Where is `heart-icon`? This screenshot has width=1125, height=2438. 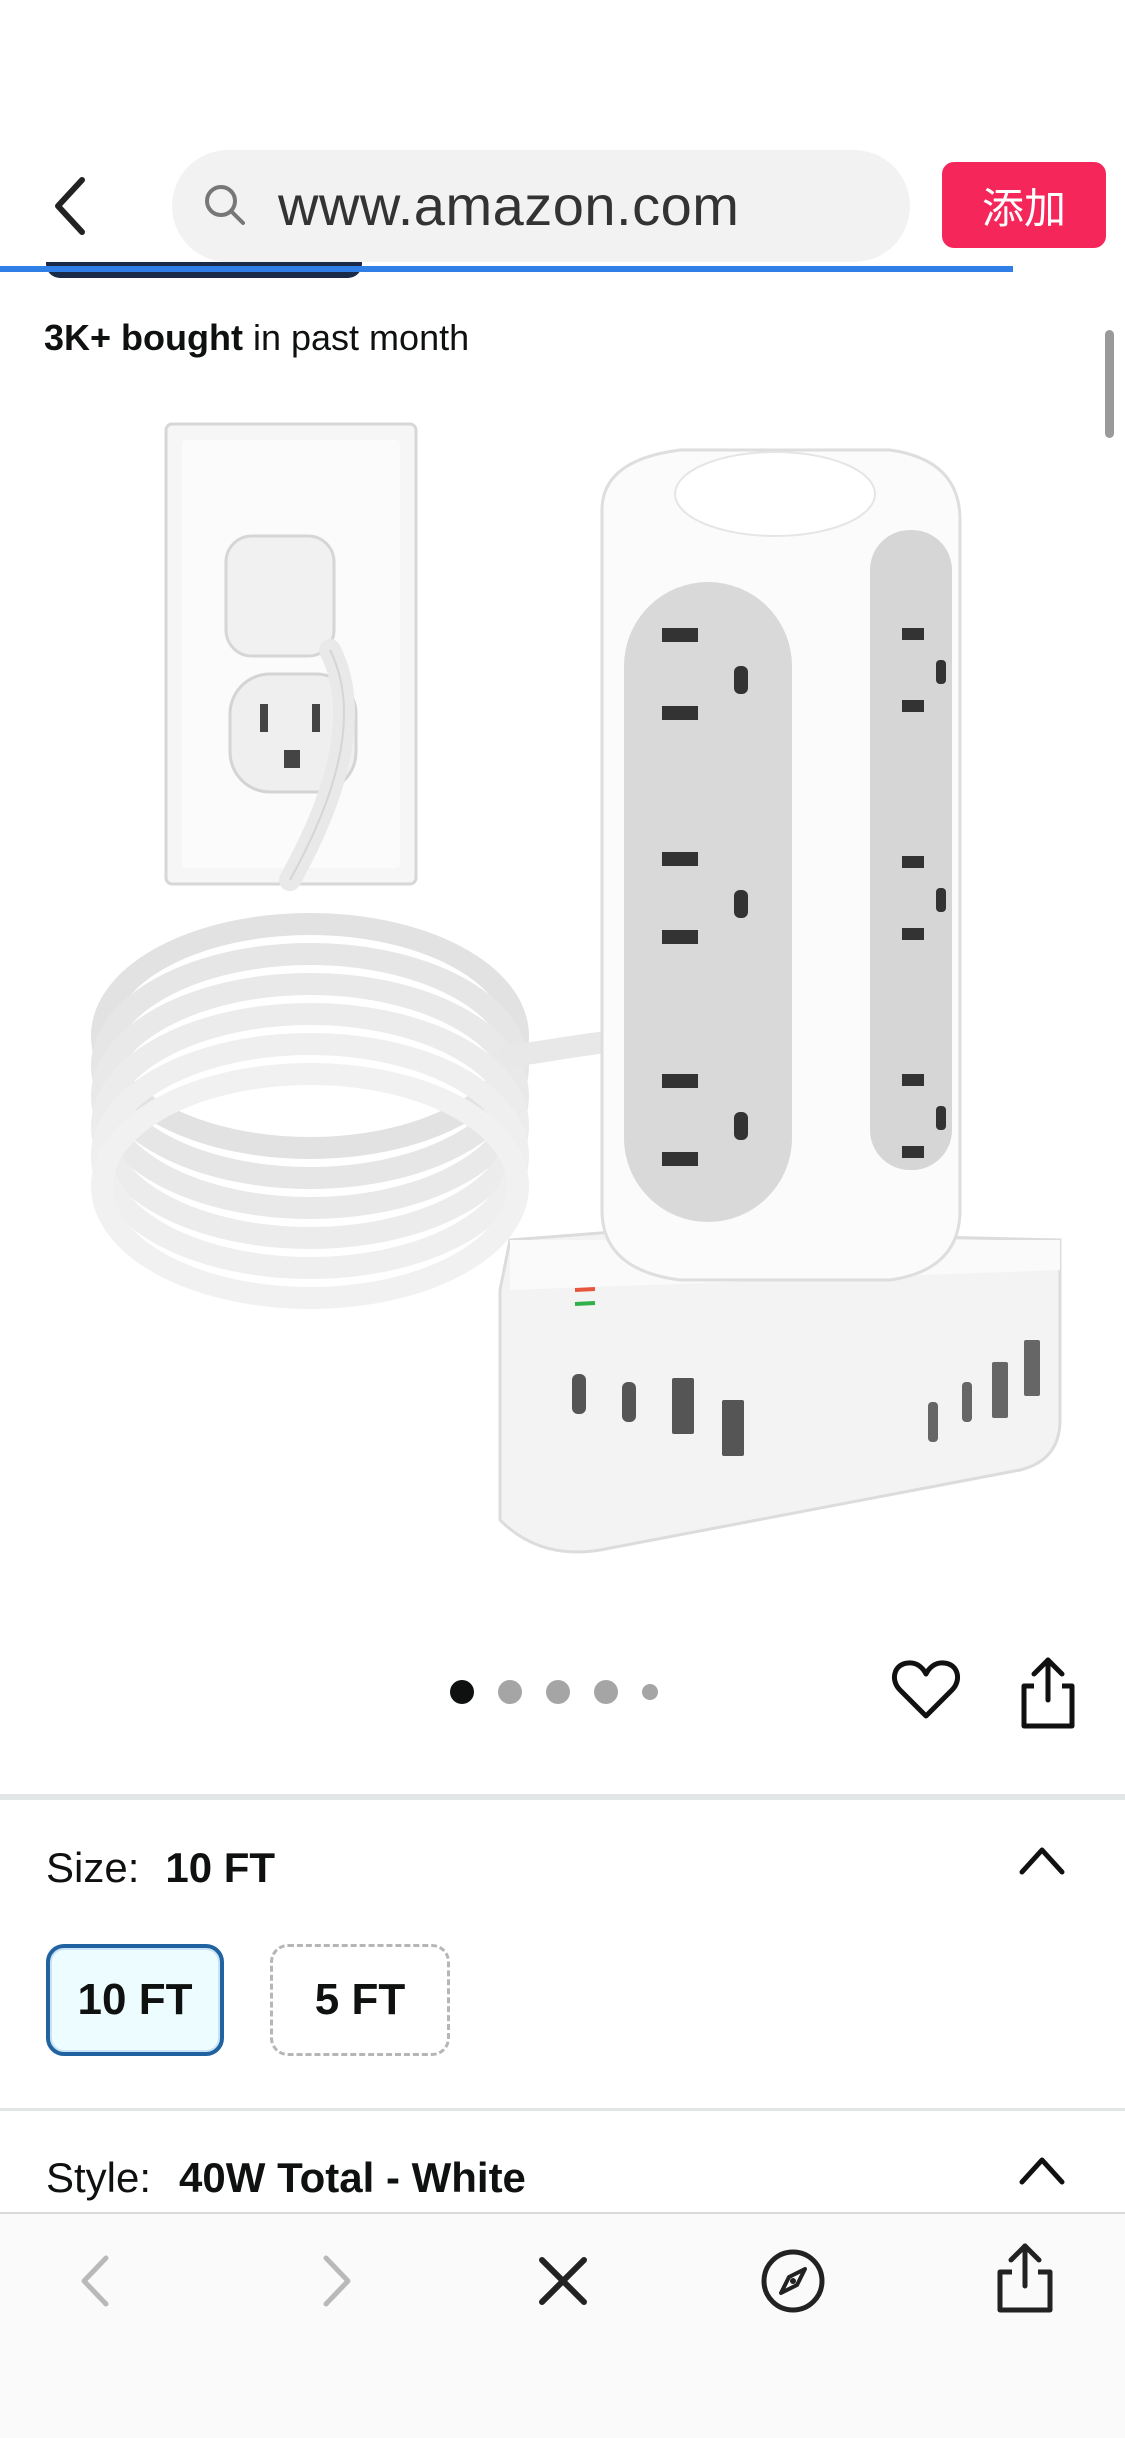
heart-icon is located at coordinates (926, 1690).